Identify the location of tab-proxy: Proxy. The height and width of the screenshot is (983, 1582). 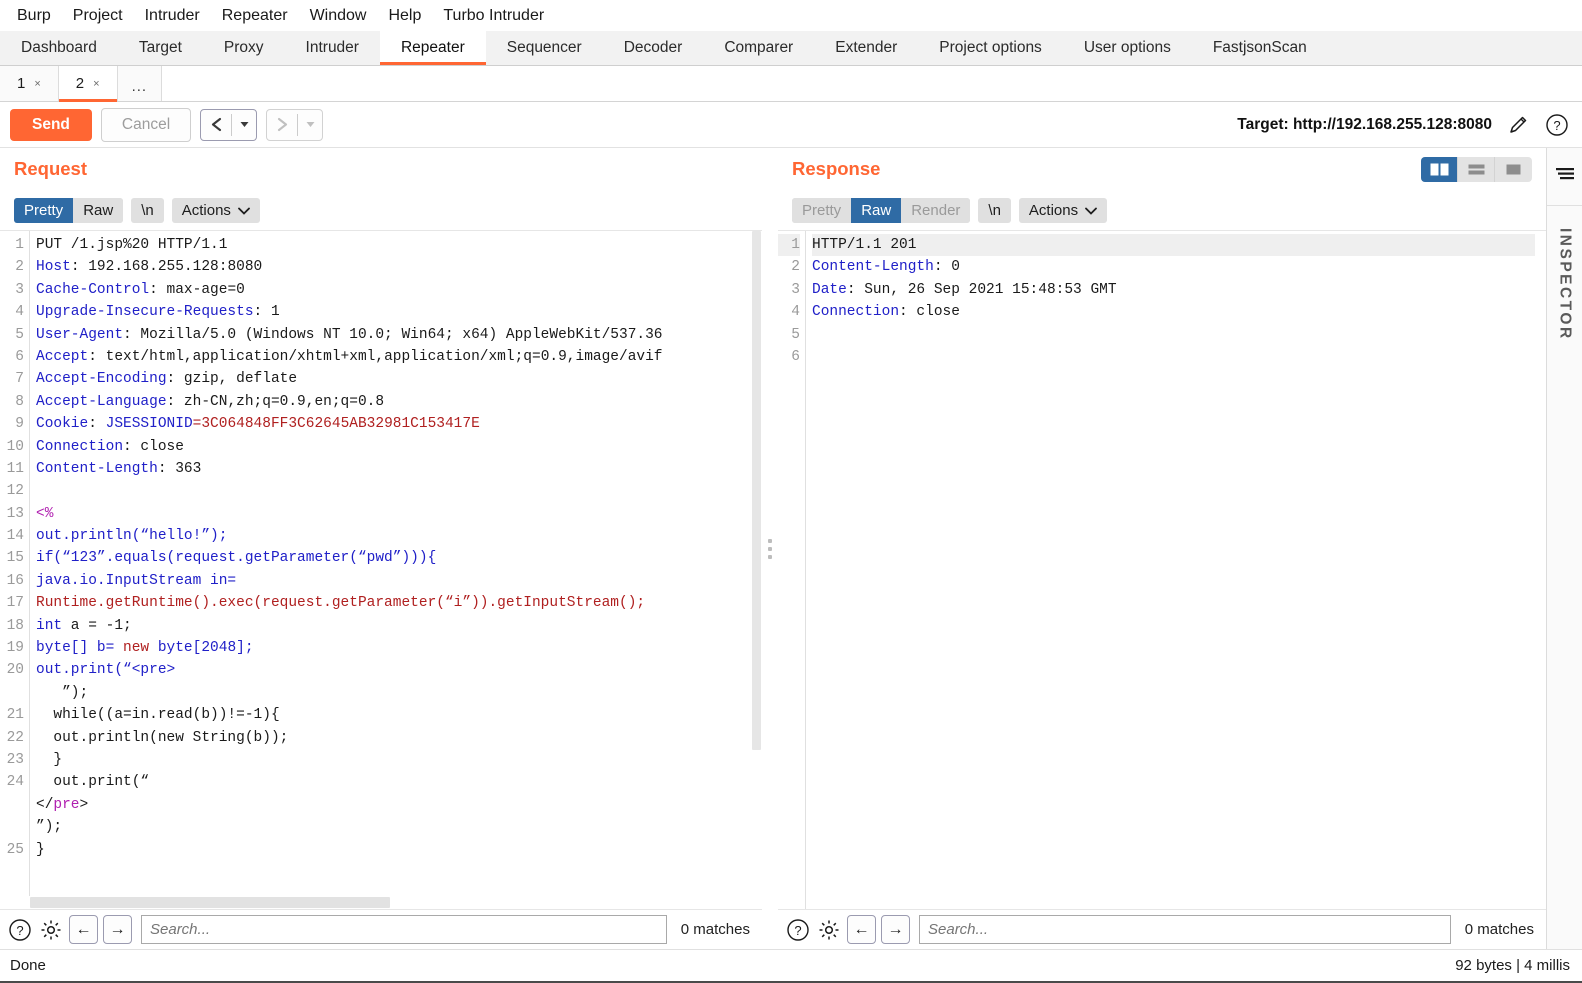
(244, 48).